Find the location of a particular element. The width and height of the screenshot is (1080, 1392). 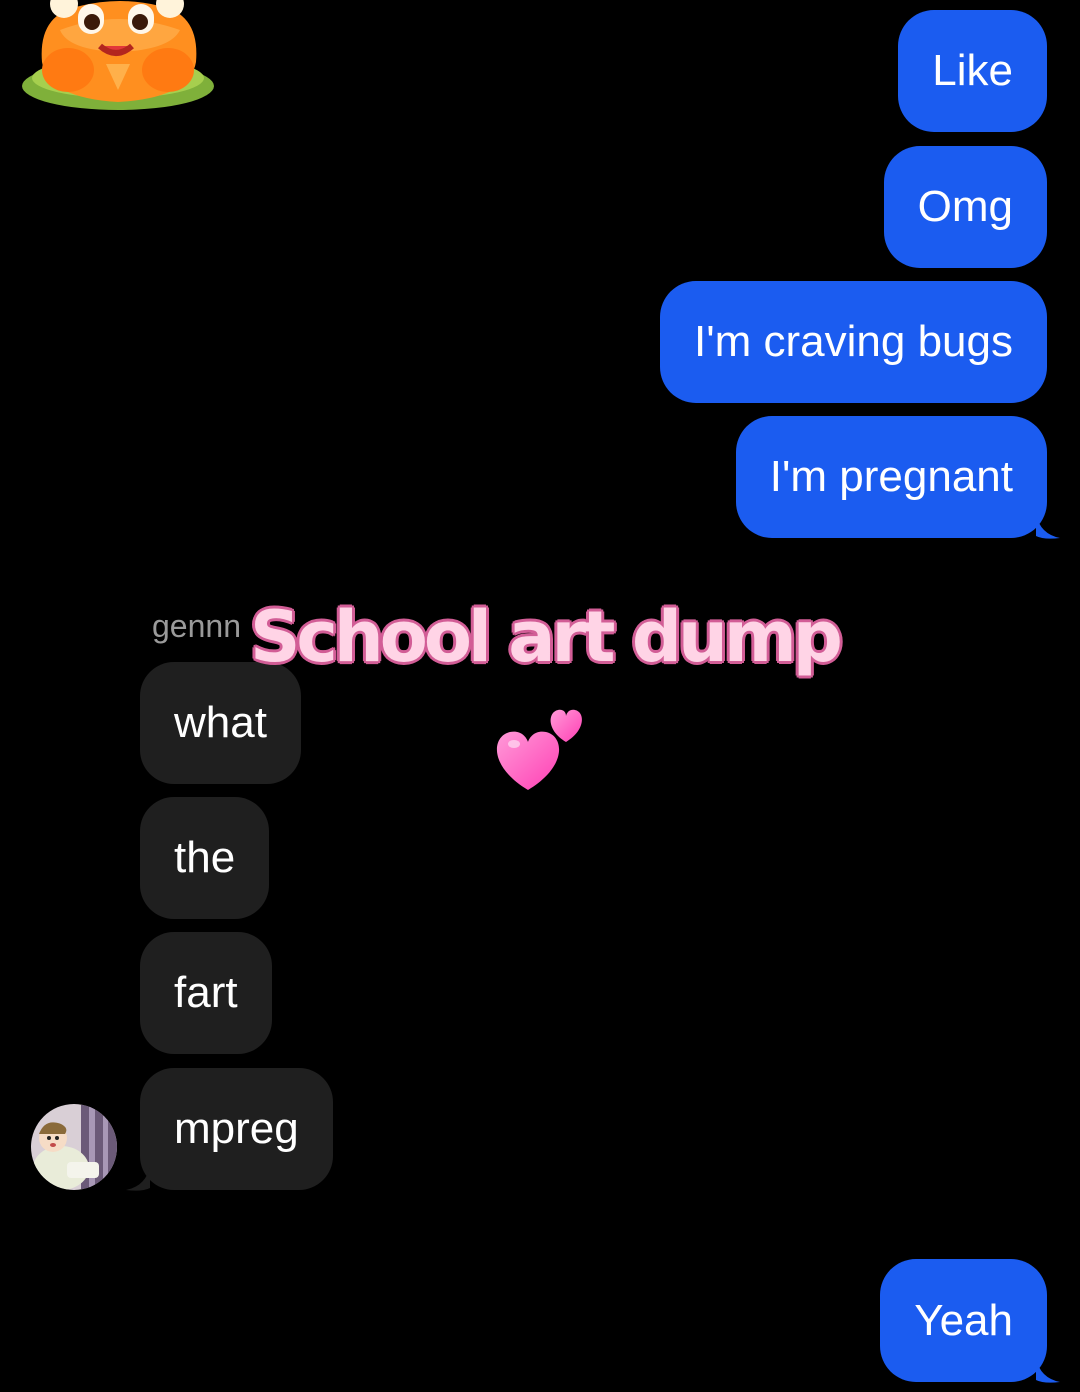

message-text: I'm pregnant is located at coordinates (891, 476).